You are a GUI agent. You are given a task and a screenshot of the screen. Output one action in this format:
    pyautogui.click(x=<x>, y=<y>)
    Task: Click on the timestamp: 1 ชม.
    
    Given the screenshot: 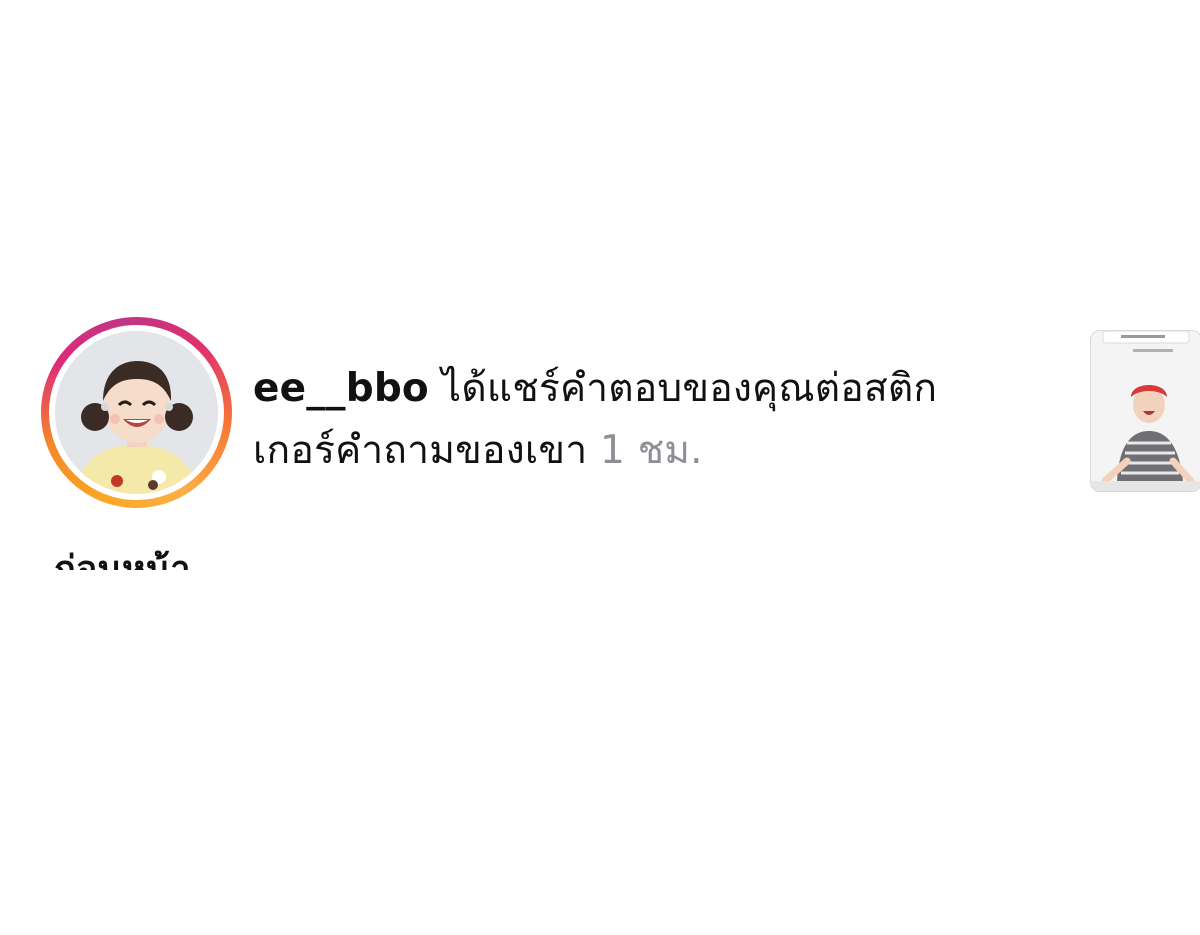 What is the action you would take?
    pyautogui.click(x=651, y=450)
    